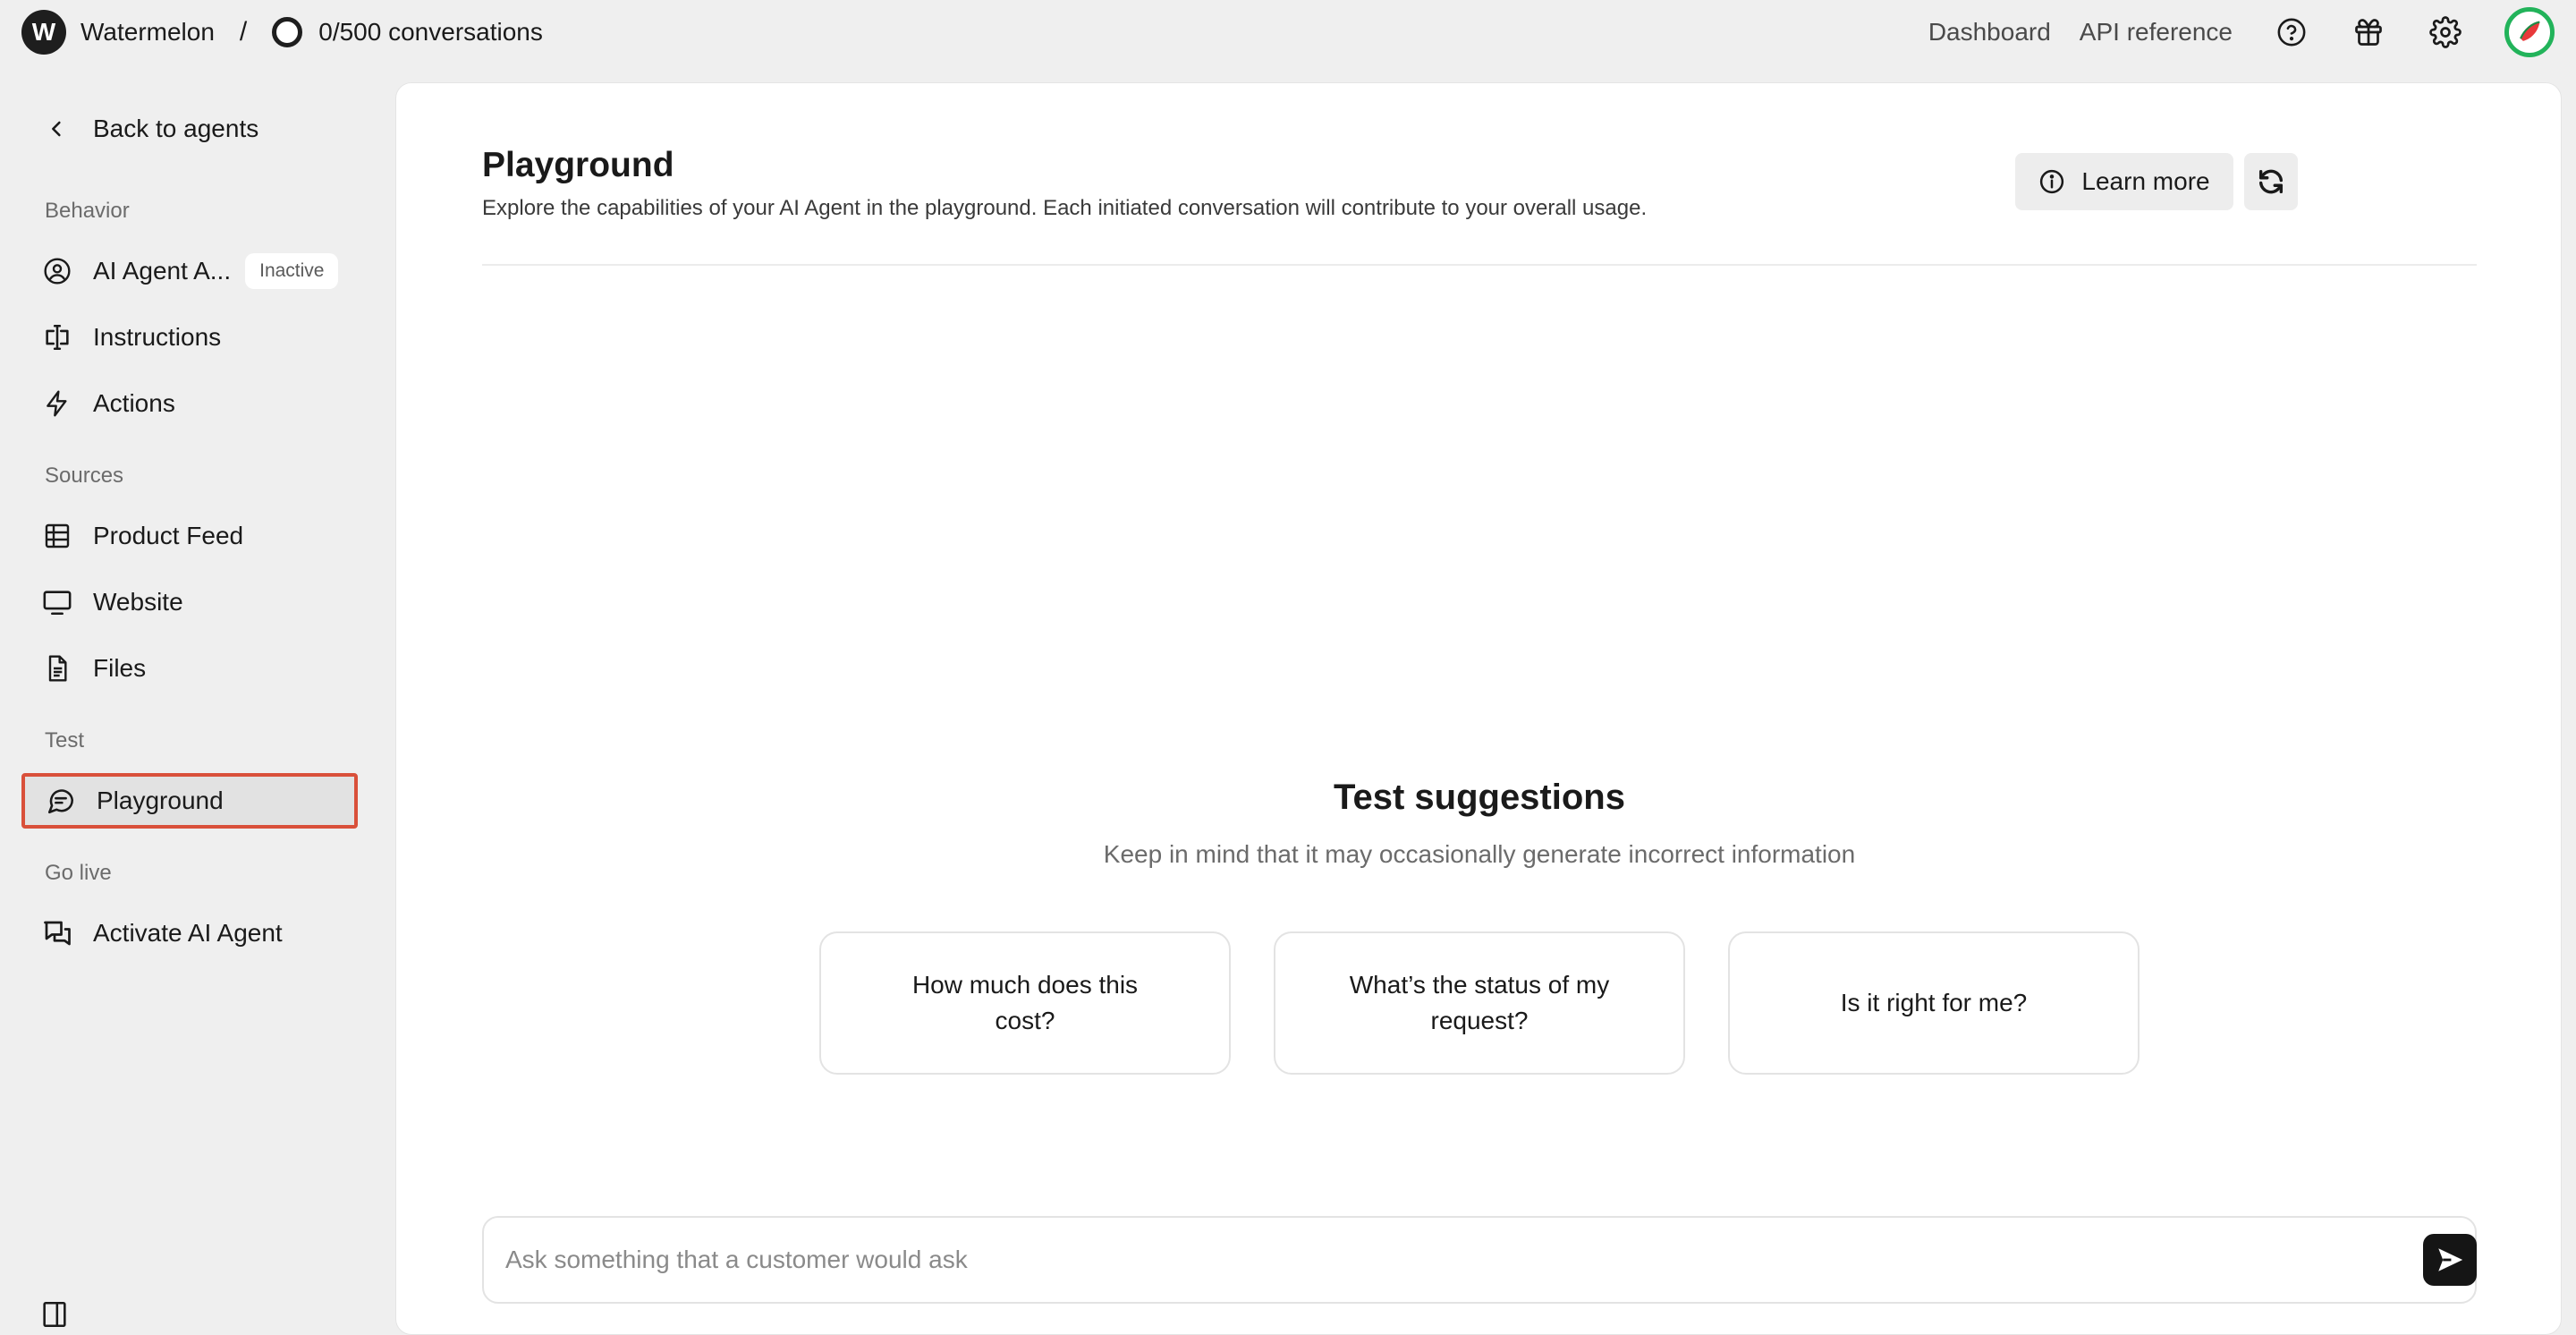 Image resolution: width=2576 pixels, height=1335 pixels. Describe the element at coordinates (160, 800) in the screenshot. I see `sidebar-item-label: Playground` at that location.